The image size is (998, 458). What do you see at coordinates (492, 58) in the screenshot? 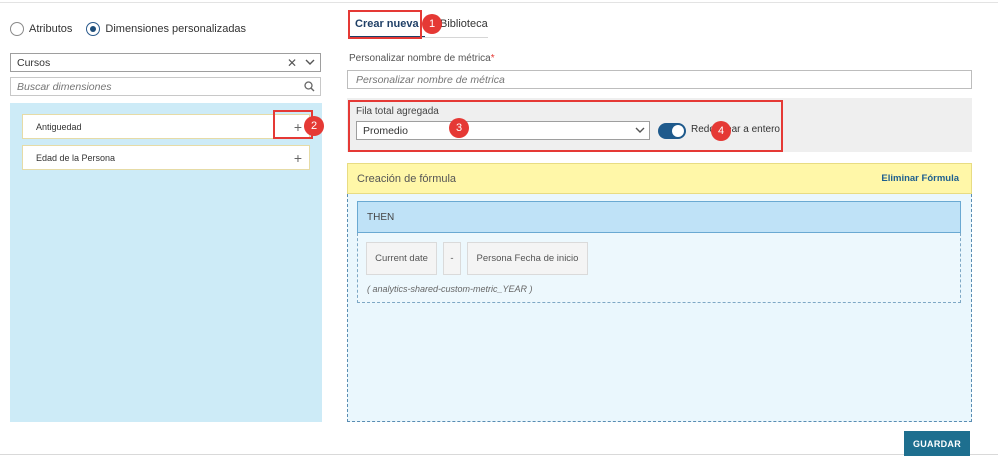
I see `required-mark: *` at bounding box center [492, 58].